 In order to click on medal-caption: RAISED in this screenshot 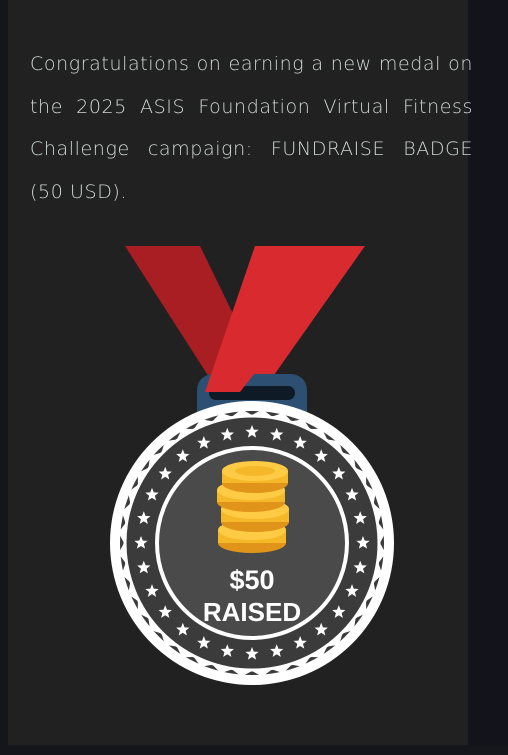, I will do `click(252, 612)`.